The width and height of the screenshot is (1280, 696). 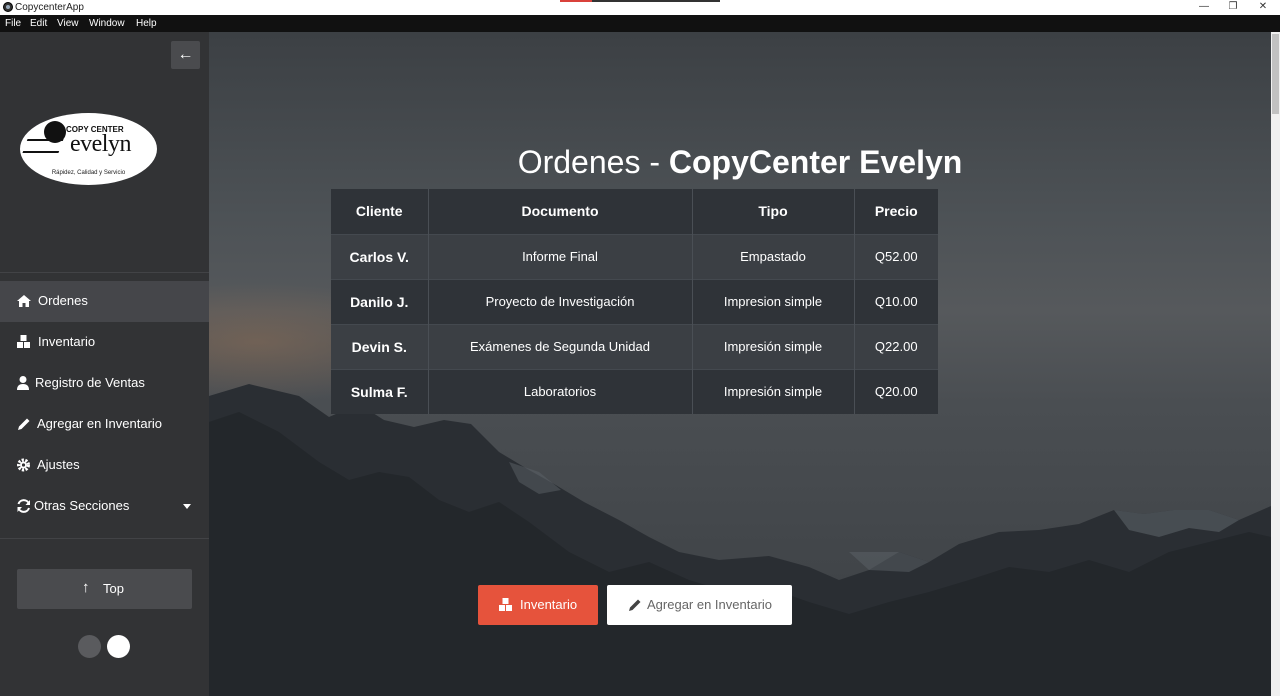 What do you see at coordinates (187, 506) in the screenshot?
I see `chevron-down-icon` at bounding box center [187, 506].